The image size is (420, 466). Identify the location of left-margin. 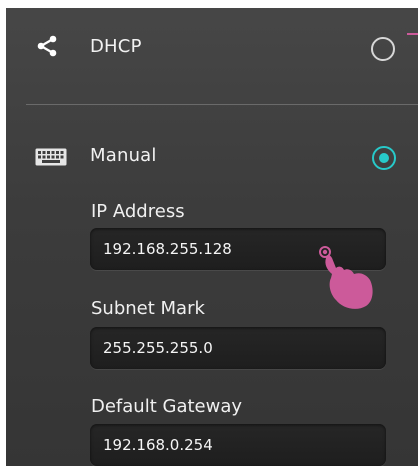
(3, 233).